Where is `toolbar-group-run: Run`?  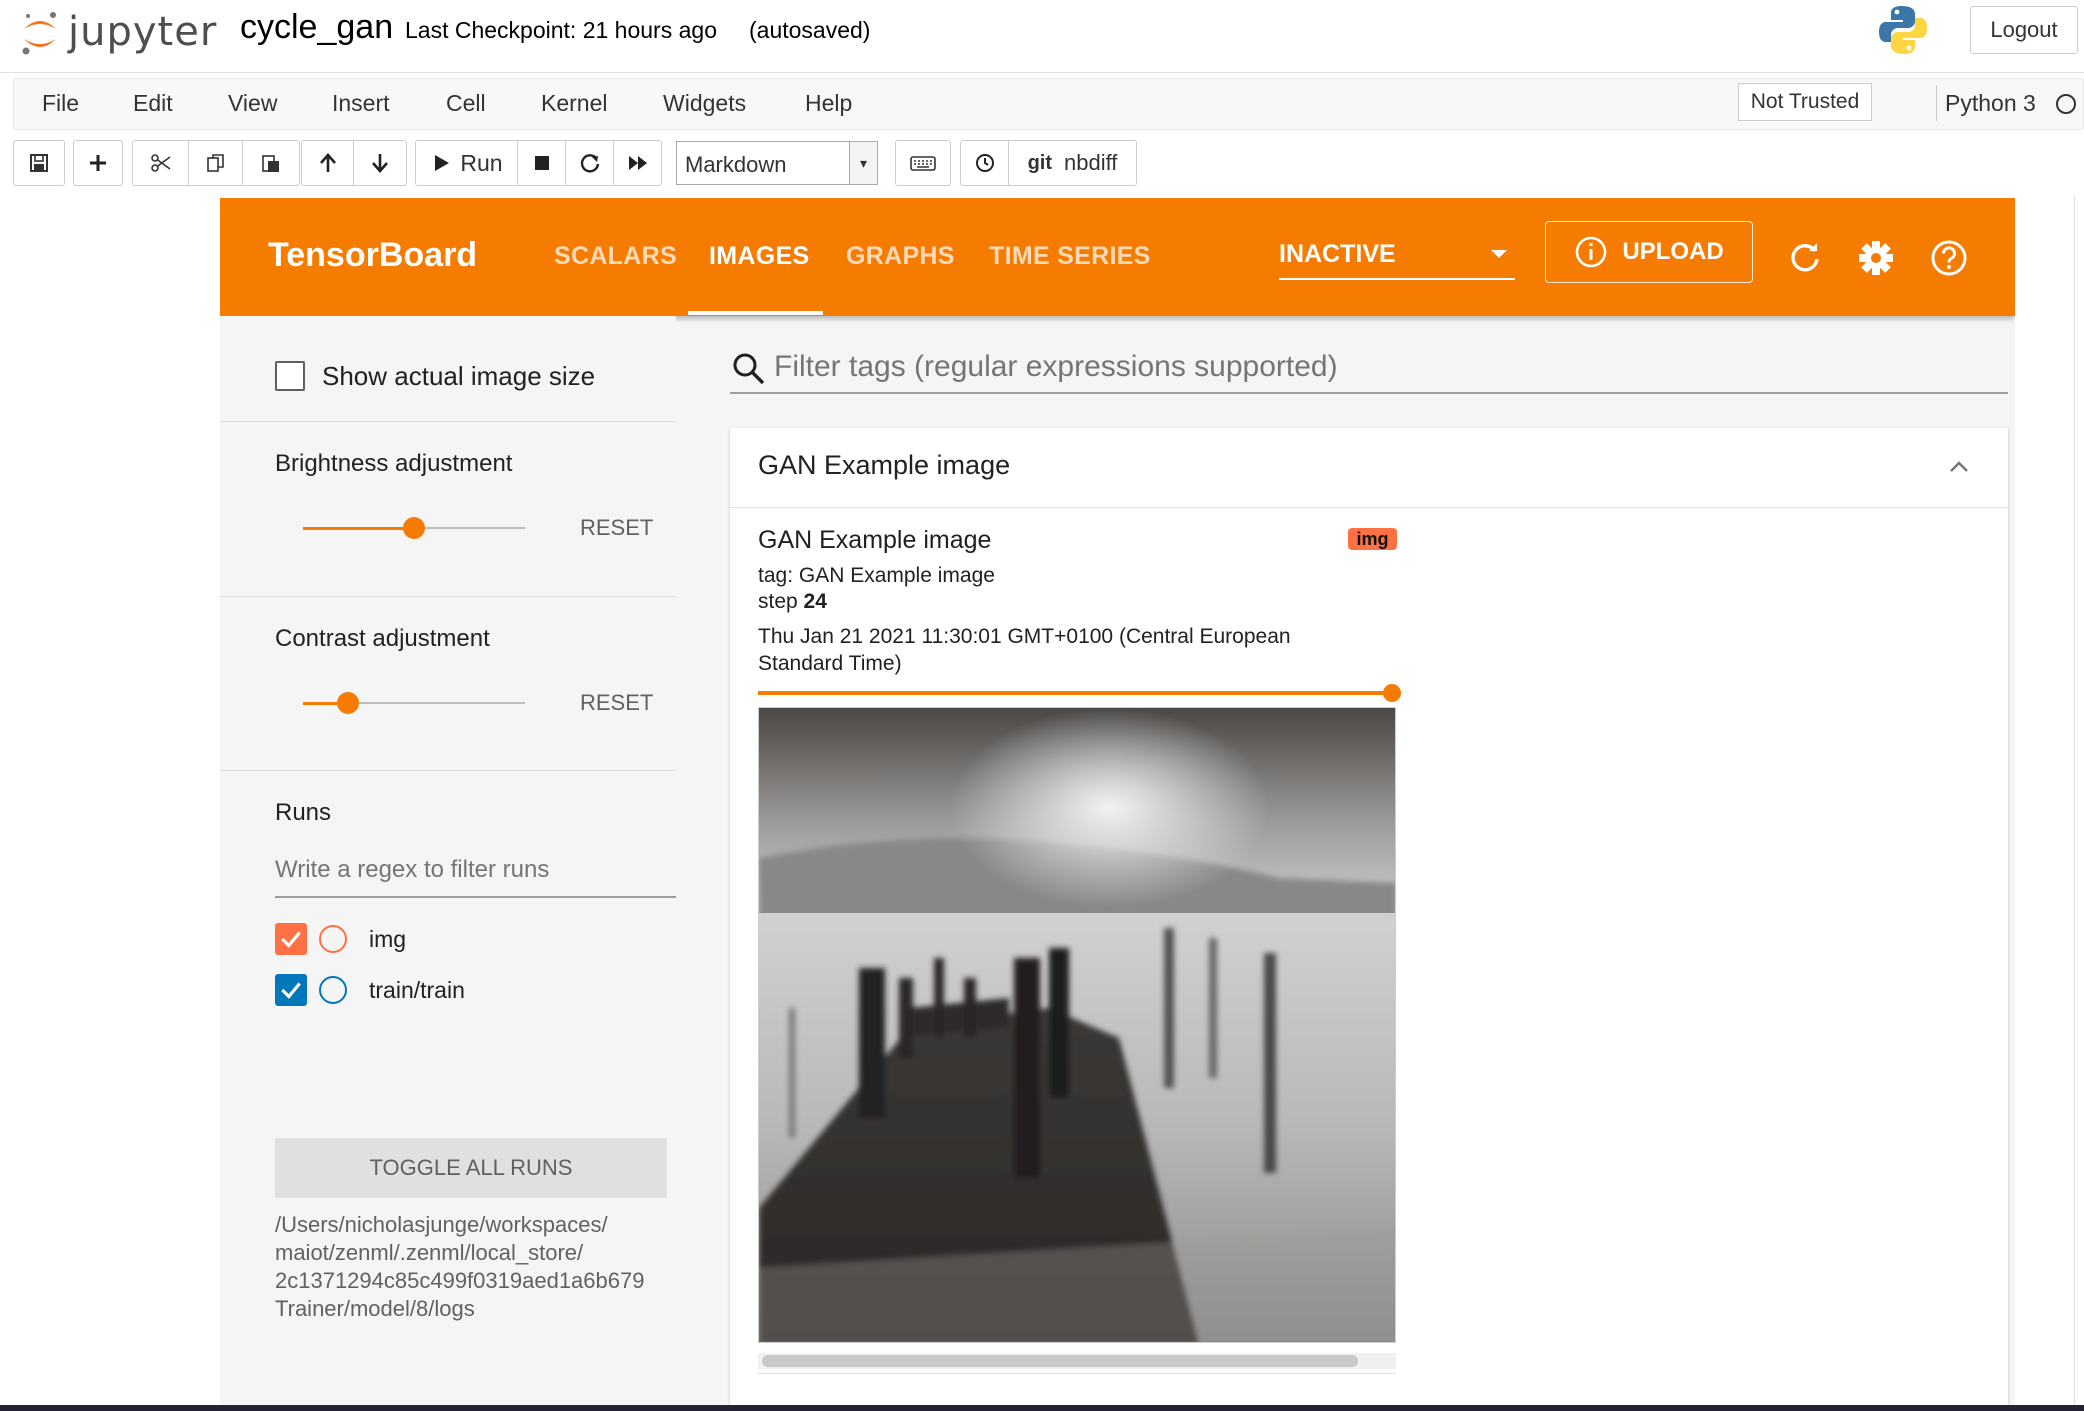 toolbar-group-run: Run is located at coordinates (538, 163).